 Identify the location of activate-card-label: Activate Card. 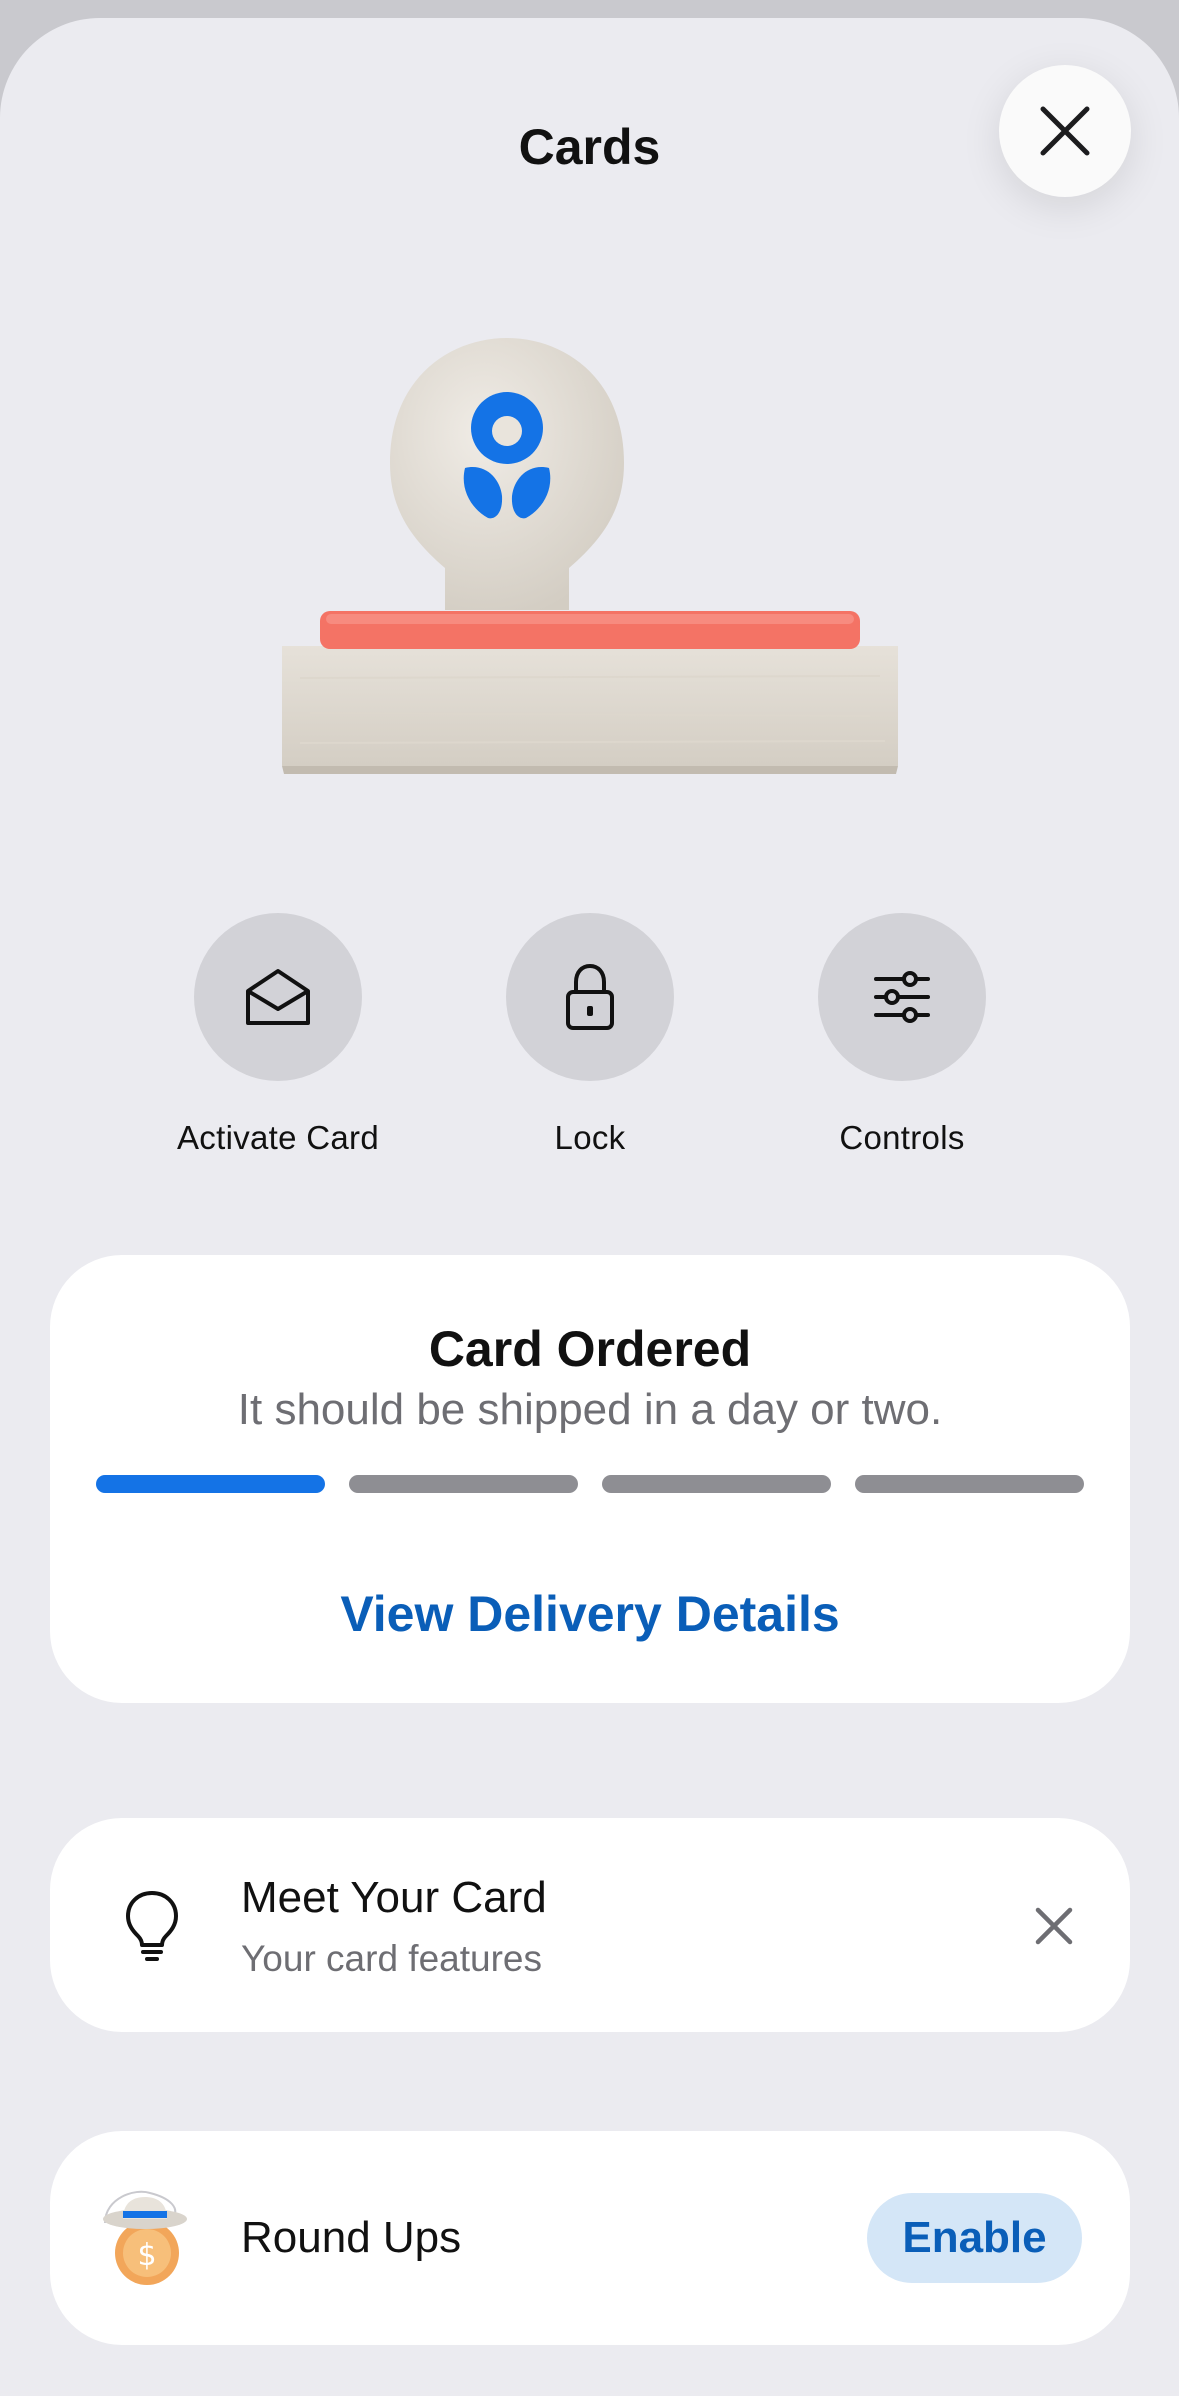
(278, 1137).